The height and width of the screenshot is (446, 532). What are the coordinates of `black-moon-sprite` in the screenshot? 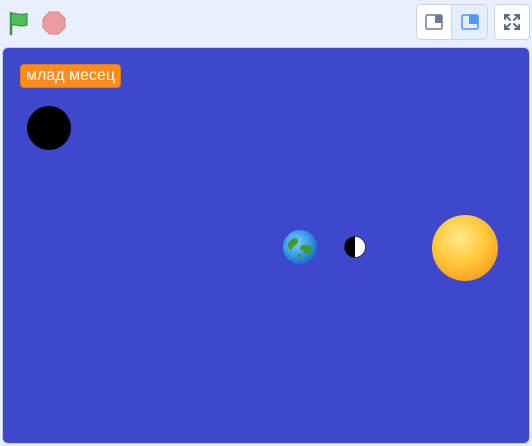 It's located at (49, 128).